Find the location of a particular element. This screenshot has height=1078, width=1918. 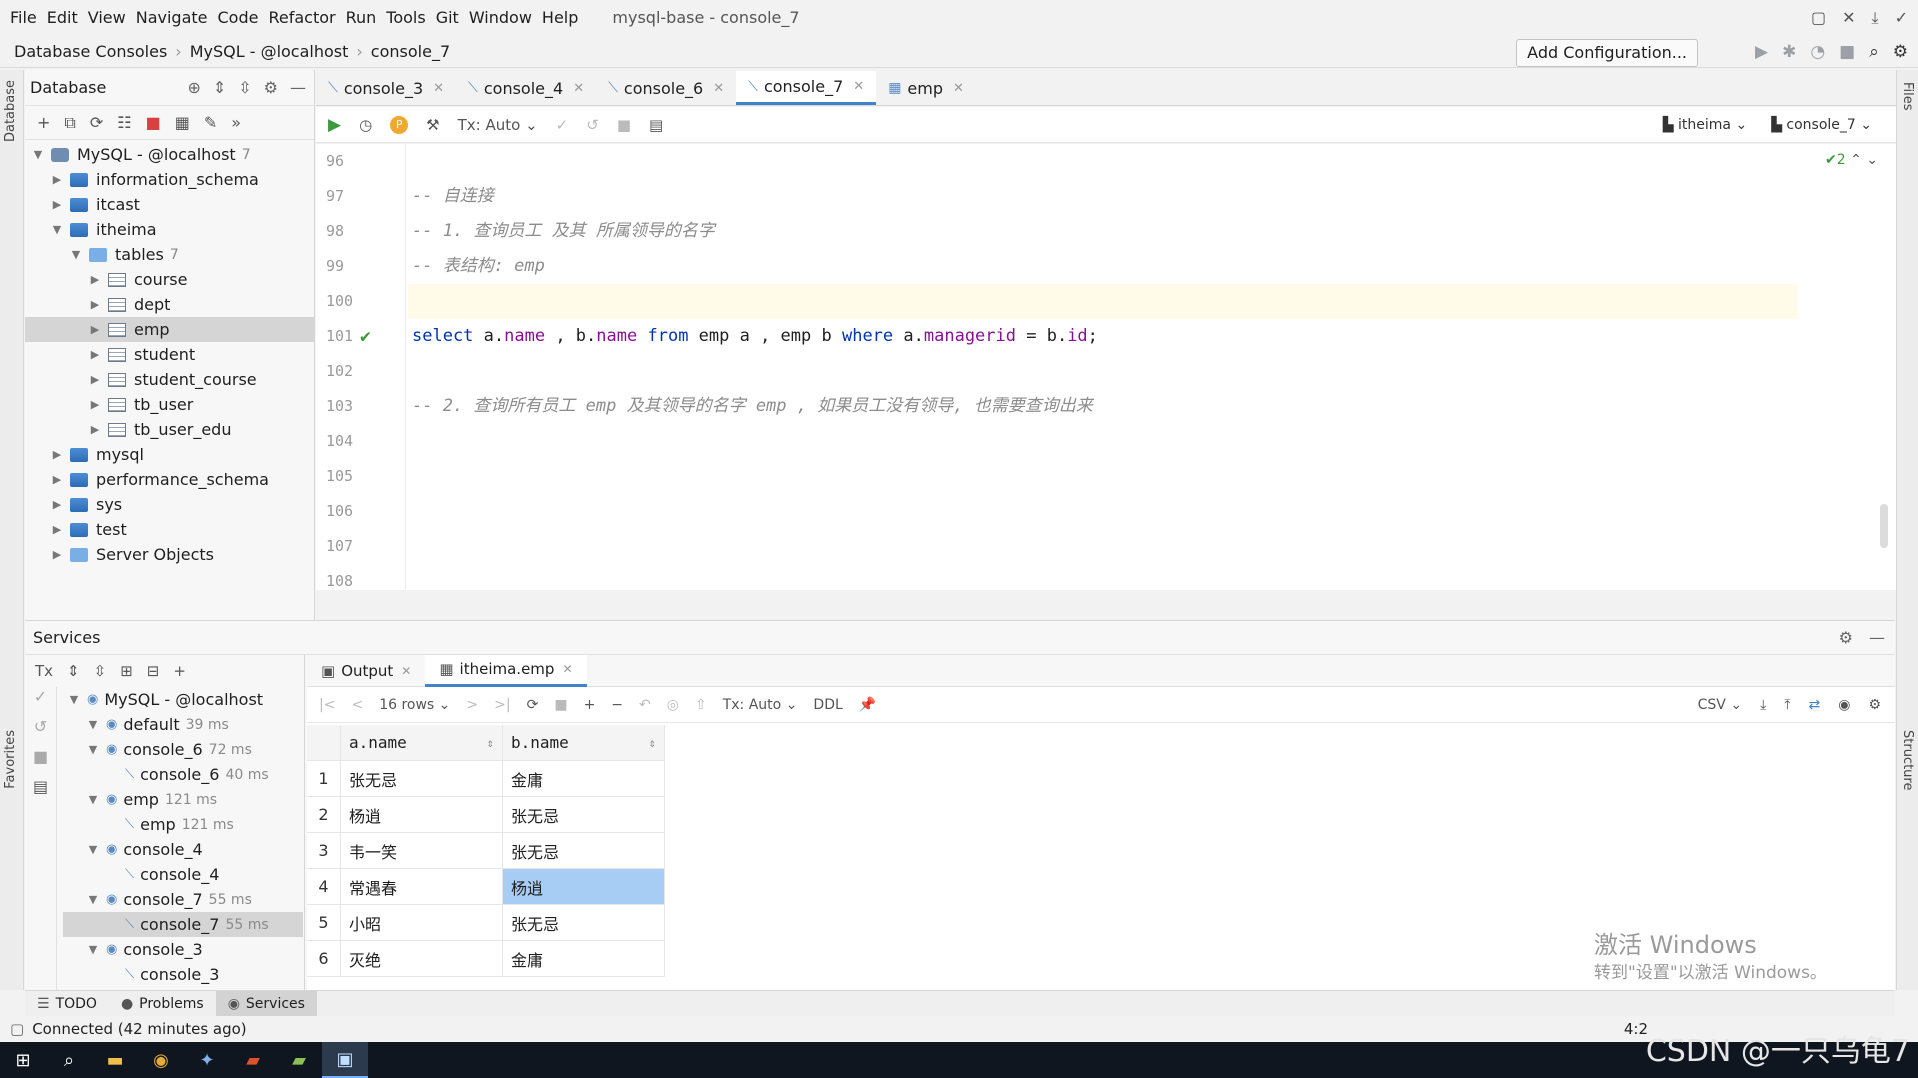

db-tree-item: ▶ mysql is located at coordinates (169, 454).